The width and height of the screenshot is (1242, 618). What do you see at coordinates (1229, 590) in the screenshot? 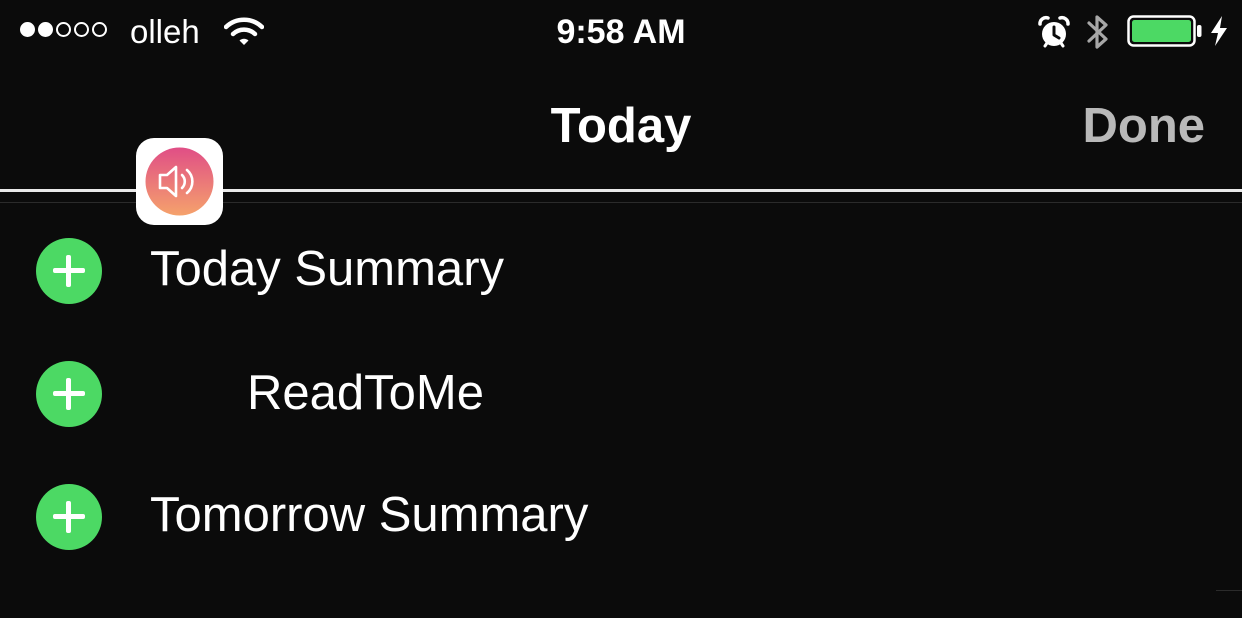
I see `scroll-edge-divider` at bounding box center [1229, 590].